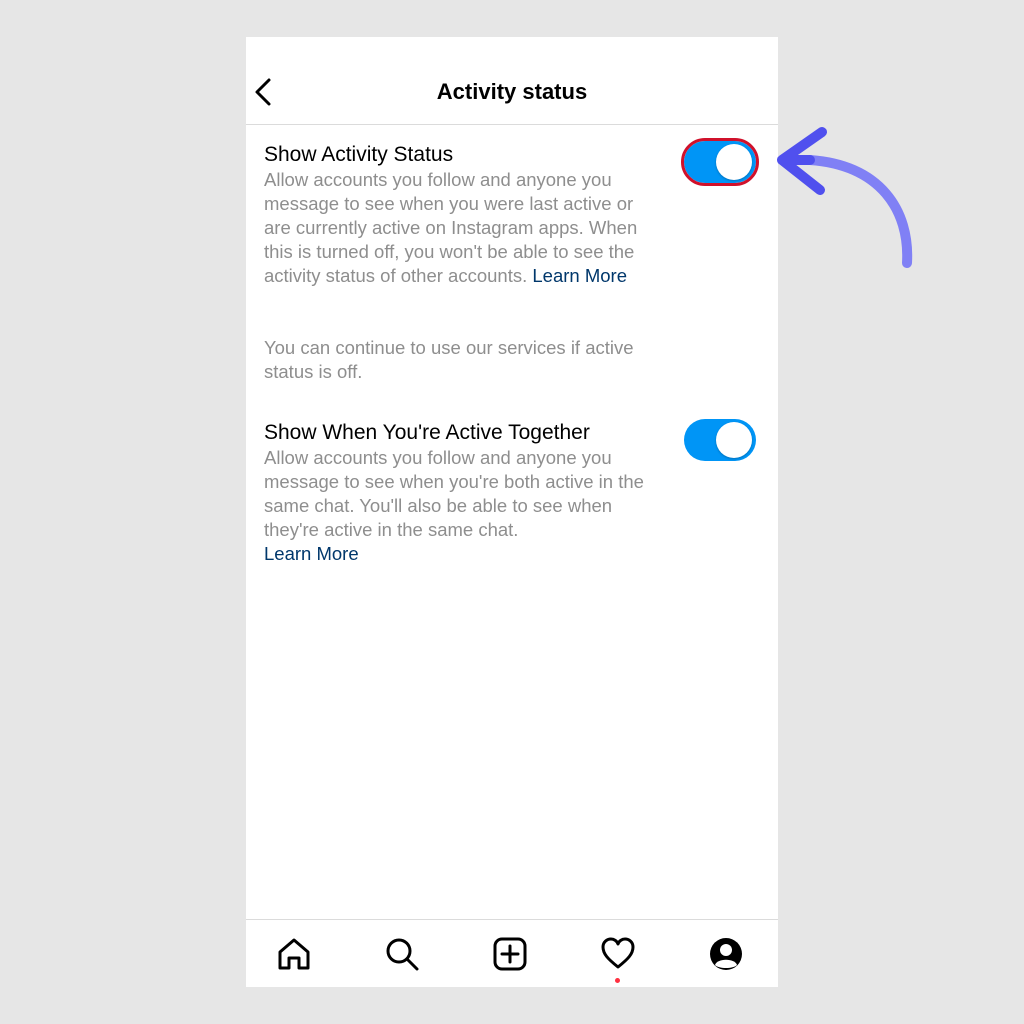 This screenshot has width=1024, height=1024. I want to click on setting-title: Show Activity Status, so click(359, 154).